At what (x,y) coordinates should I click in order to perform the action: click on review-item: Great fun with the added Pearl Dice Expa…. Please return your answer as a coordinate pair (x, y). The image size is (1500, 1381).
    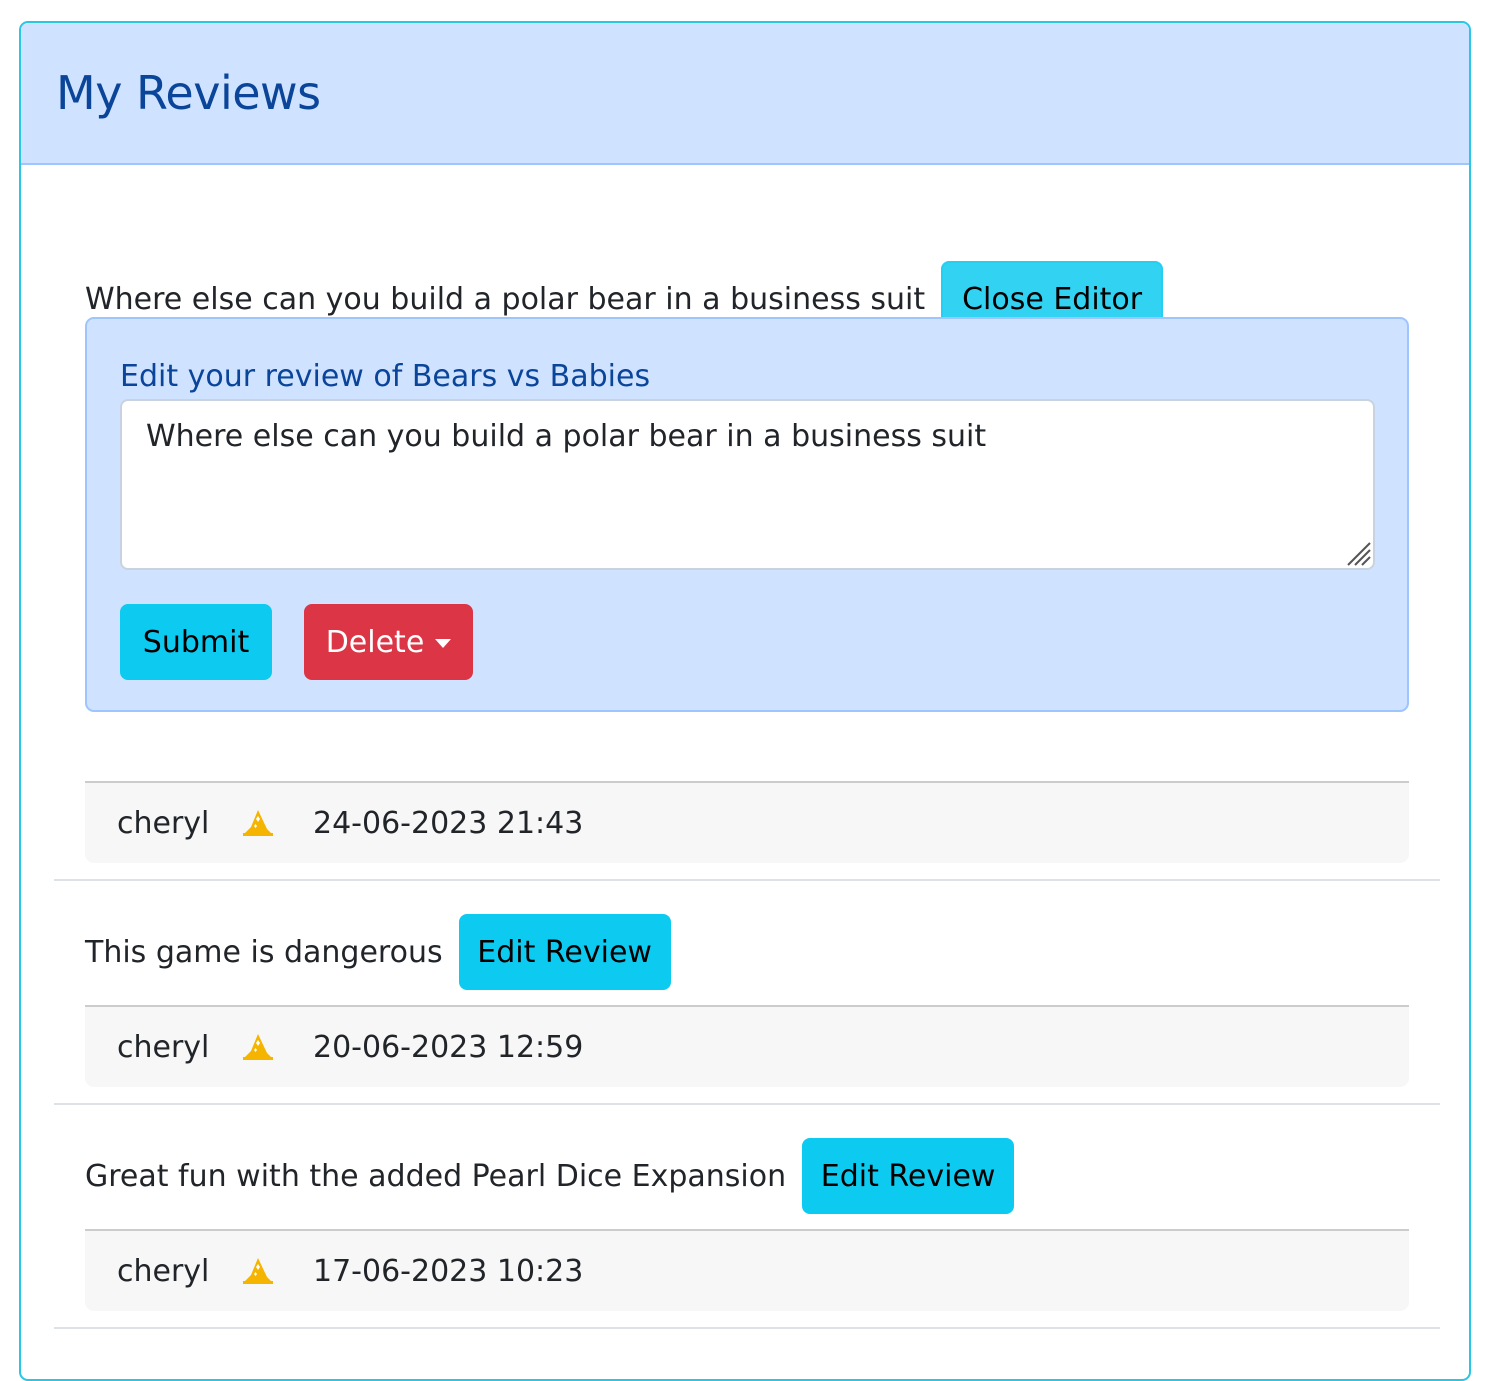
    Looking at the image, I should click on (747, 1217).